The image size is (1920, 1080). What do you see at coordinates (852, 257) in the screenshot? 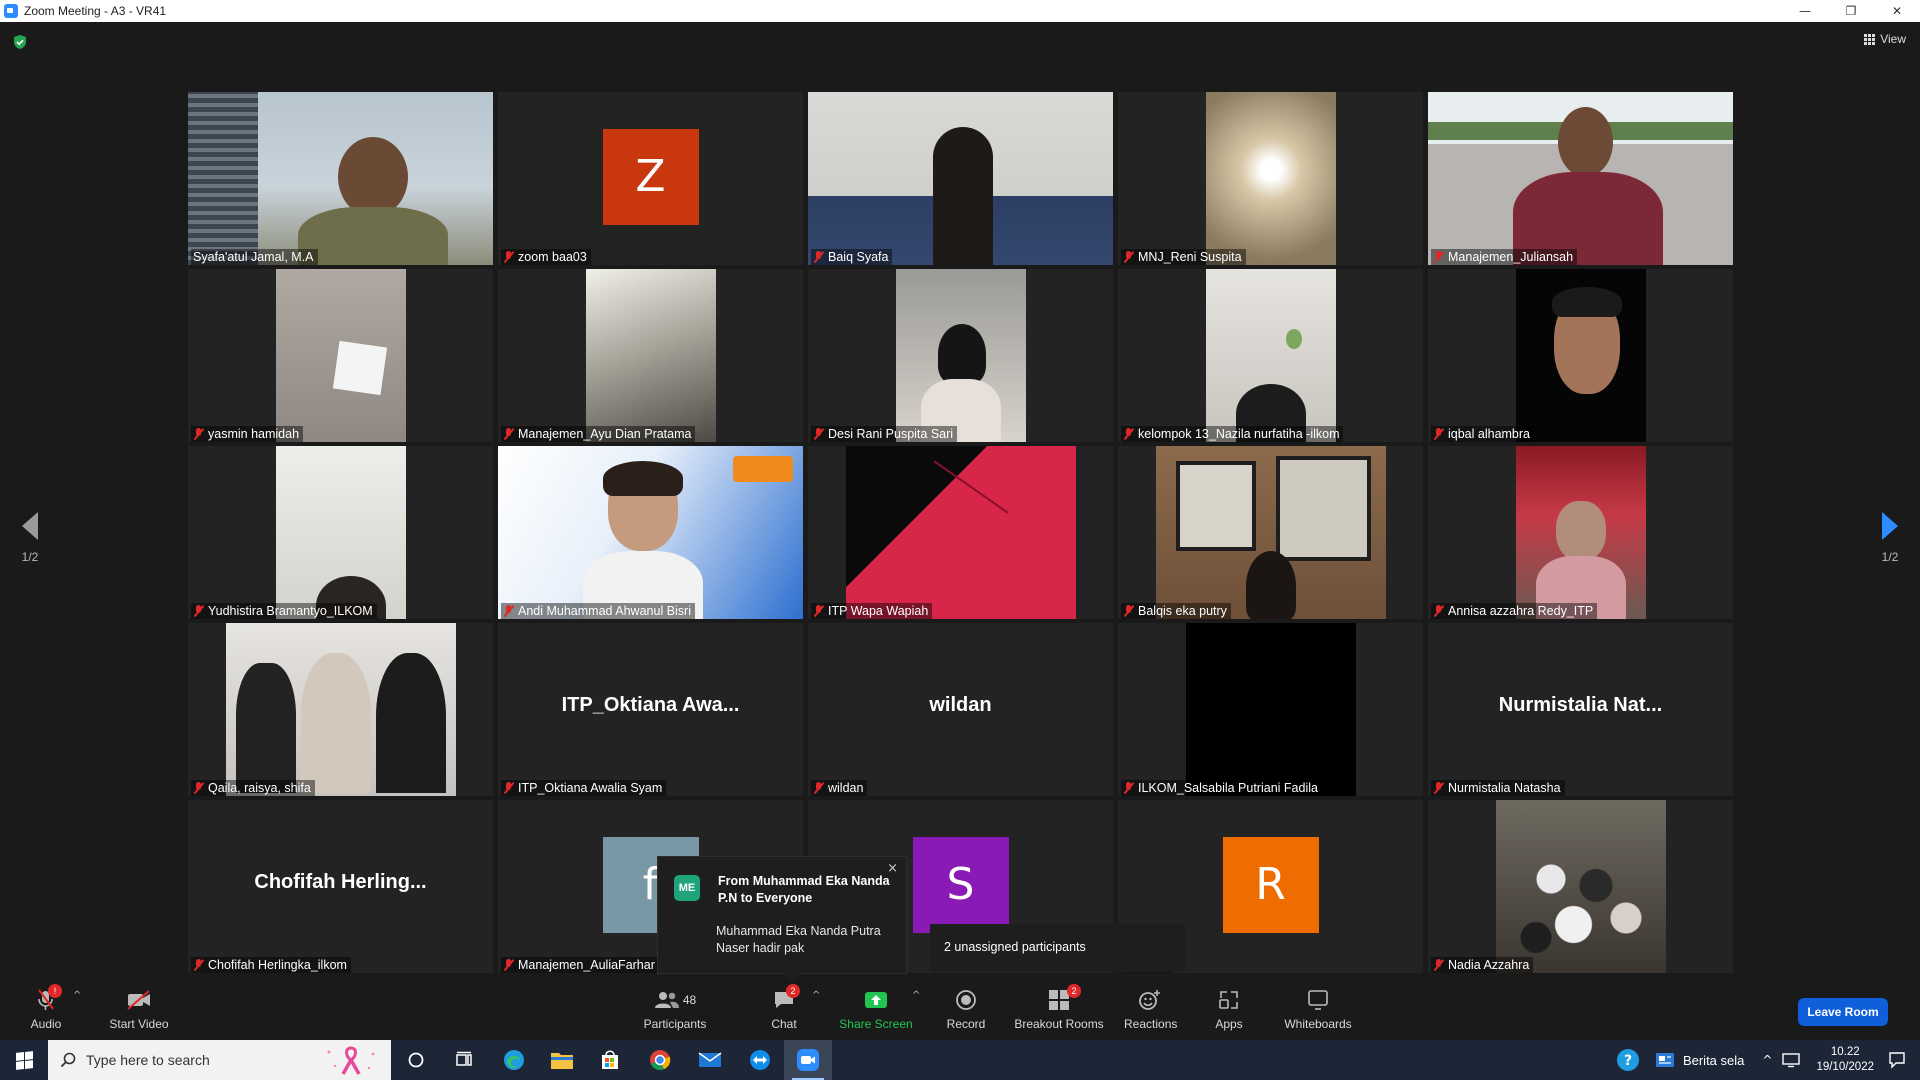
I see `participant-name-tag: Baiq Syafa` at bounding box center [852, 257].